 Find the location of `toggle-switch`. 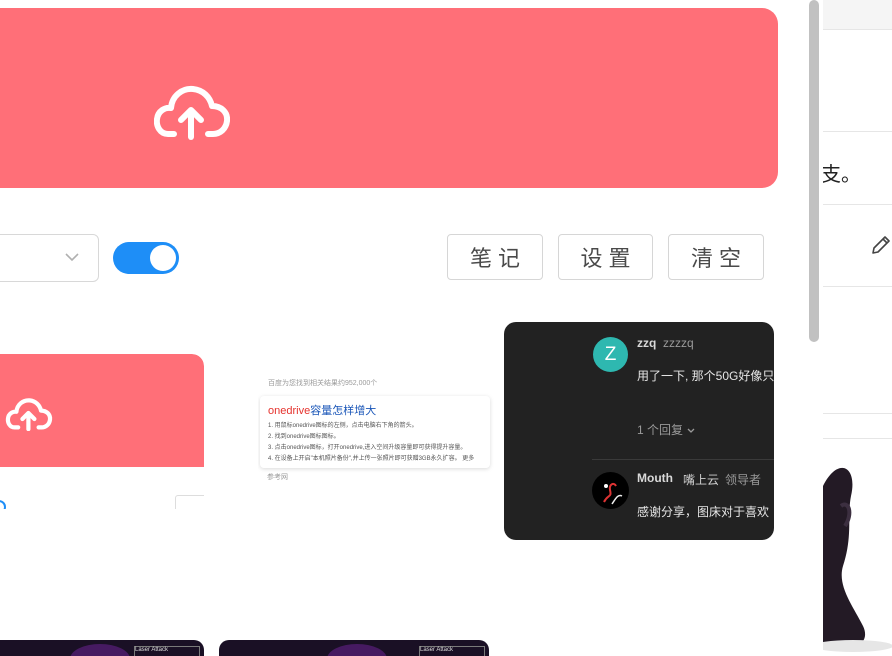

toggle-switch is located at coordinates (146, 258).